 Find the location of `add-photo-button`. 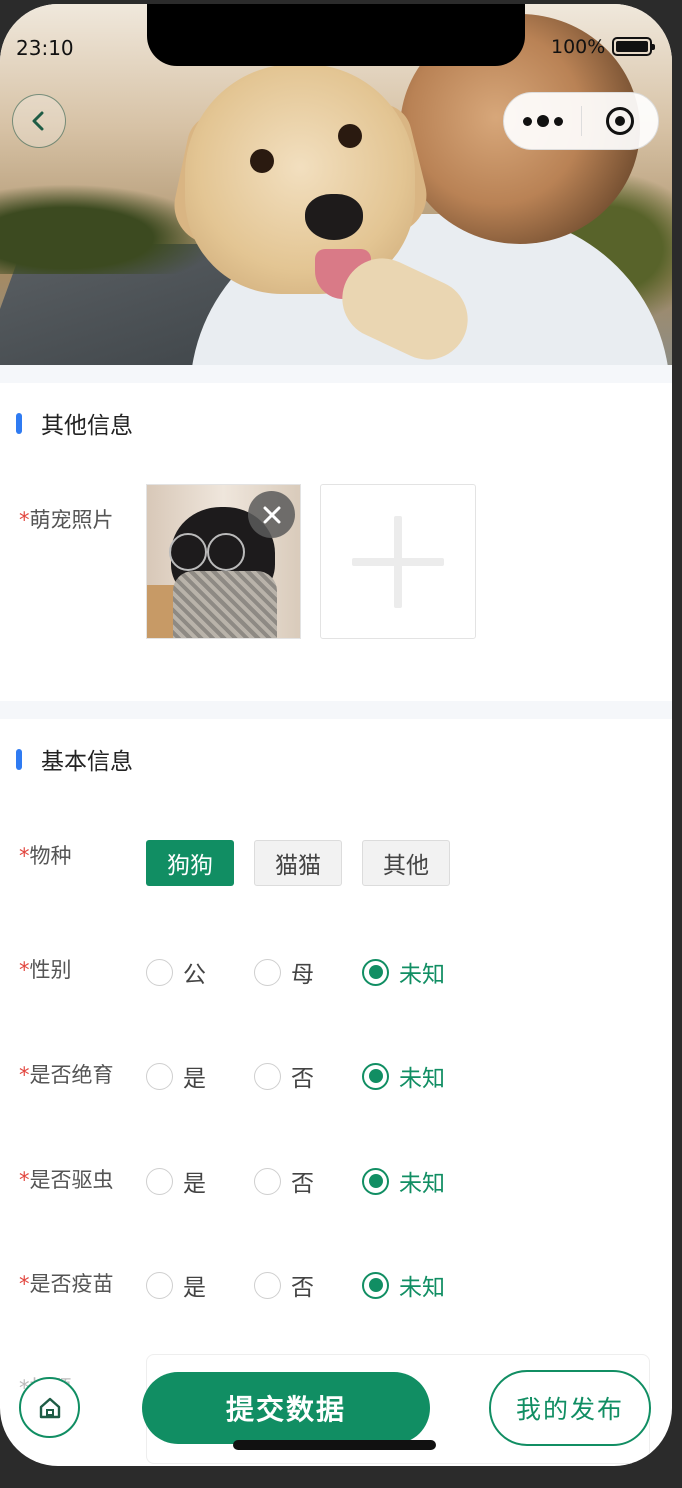

add-photo-button is located at coordinates (398, 561).